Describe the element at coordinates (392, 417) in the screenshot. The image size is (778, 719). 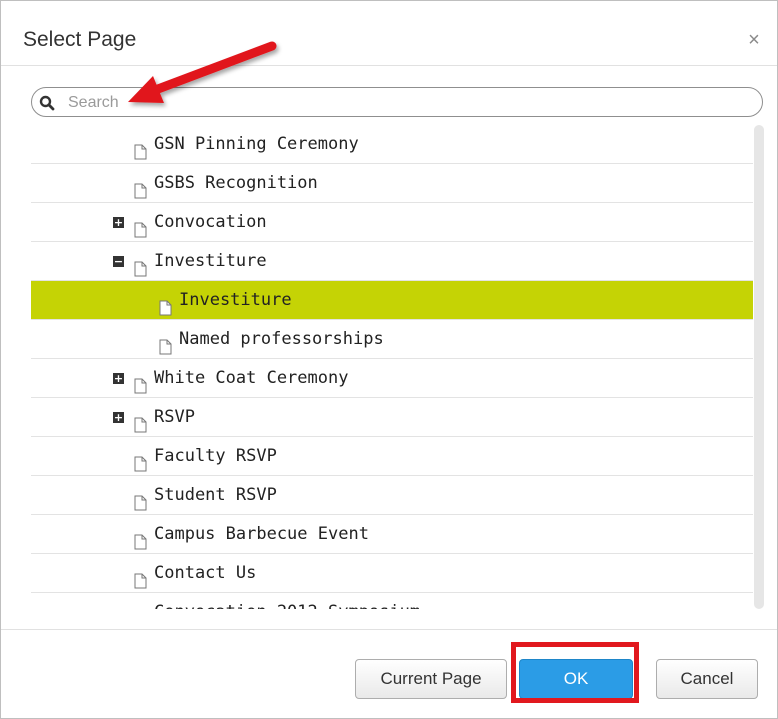
I see `tree-row: + RSVP` at that location.